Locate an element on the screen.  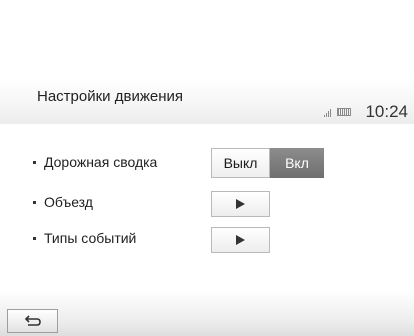
setting-row-traffic-summary: Дорожная сводка Выкл Вкл is located at coordinates (207, 163).